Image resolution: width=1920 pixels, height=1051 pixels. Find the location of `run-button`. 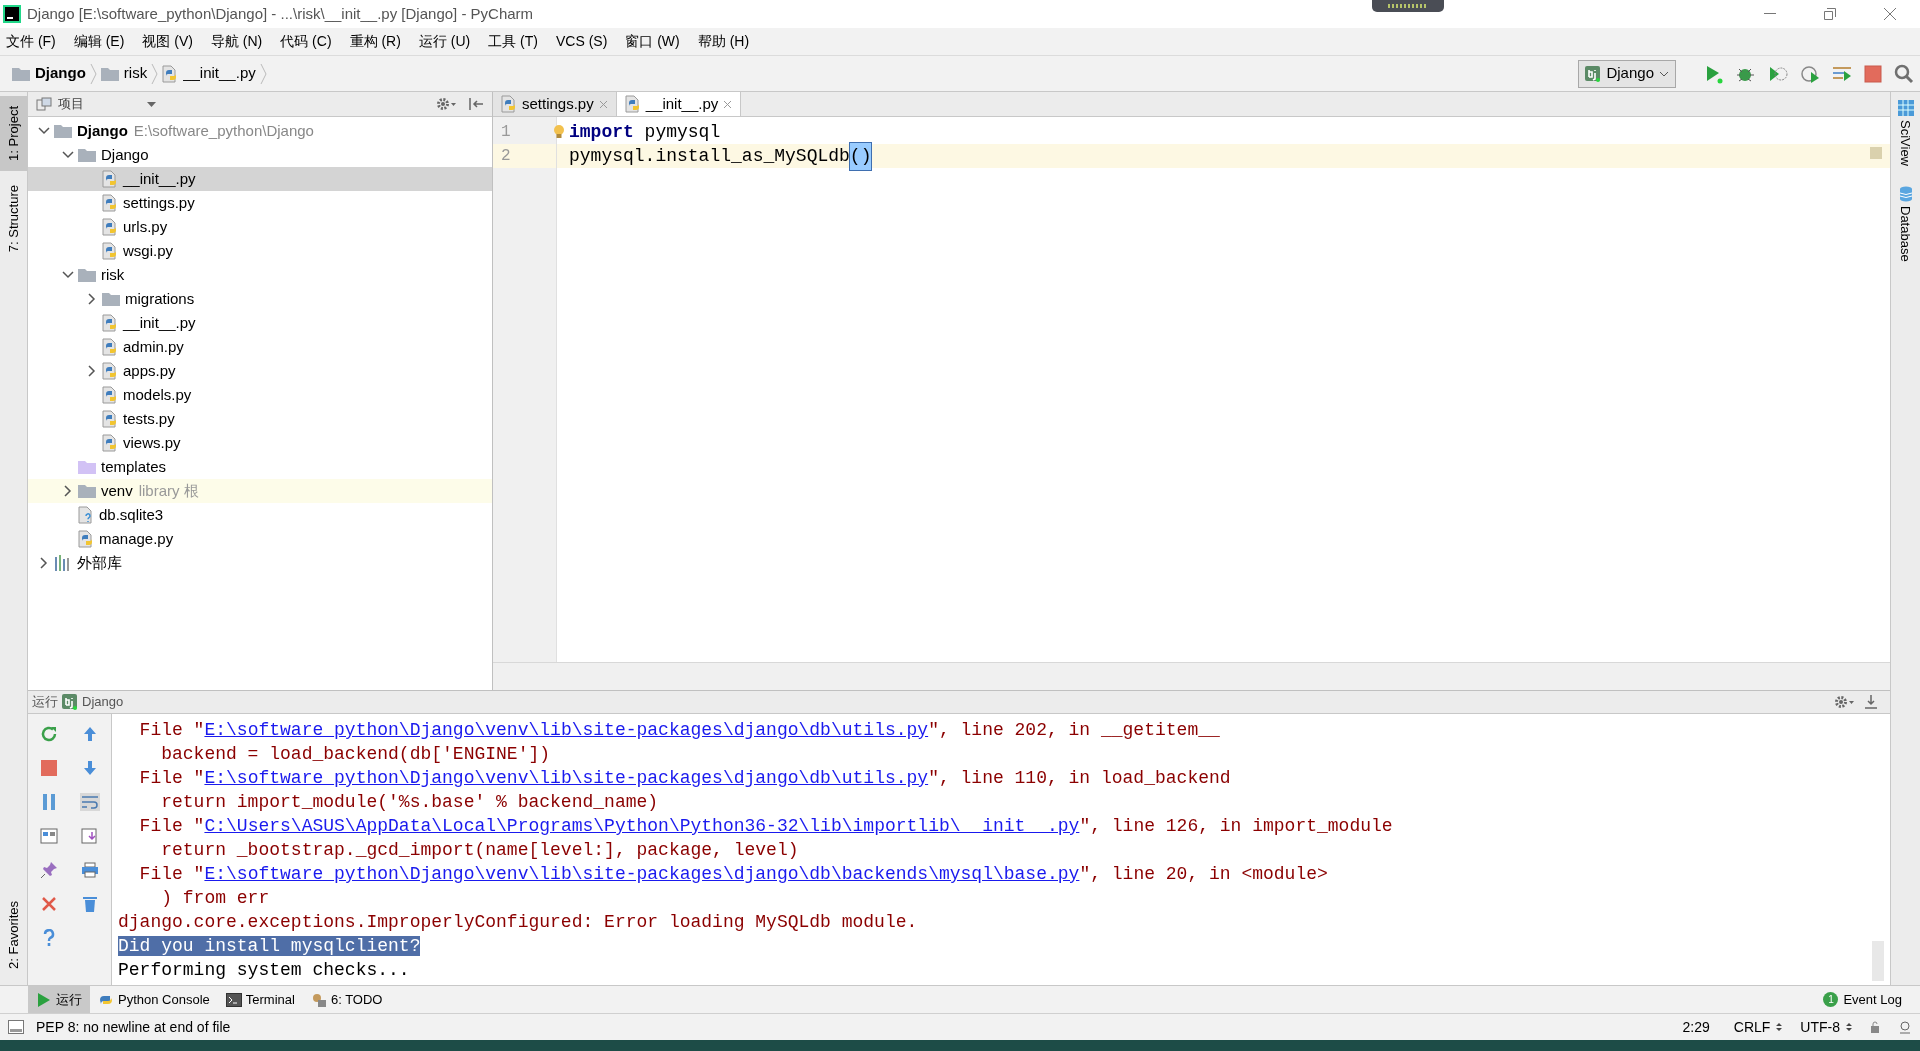

run-button is located at coordinates (1714, 73).